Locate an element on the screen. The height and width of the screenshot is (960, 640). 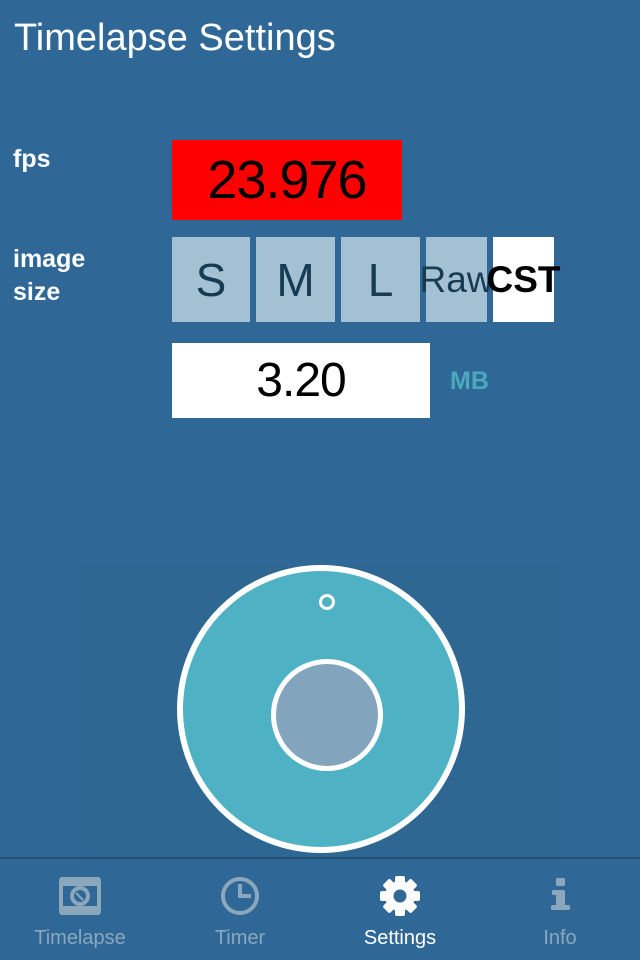
image-size-label-line1: image is located at coordinates (49, 259).